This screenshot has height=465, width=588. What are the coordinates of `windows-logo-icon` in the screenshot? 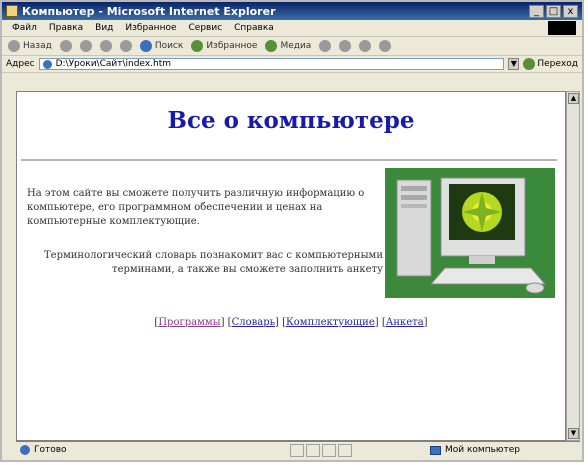 It's located at (562, 28).